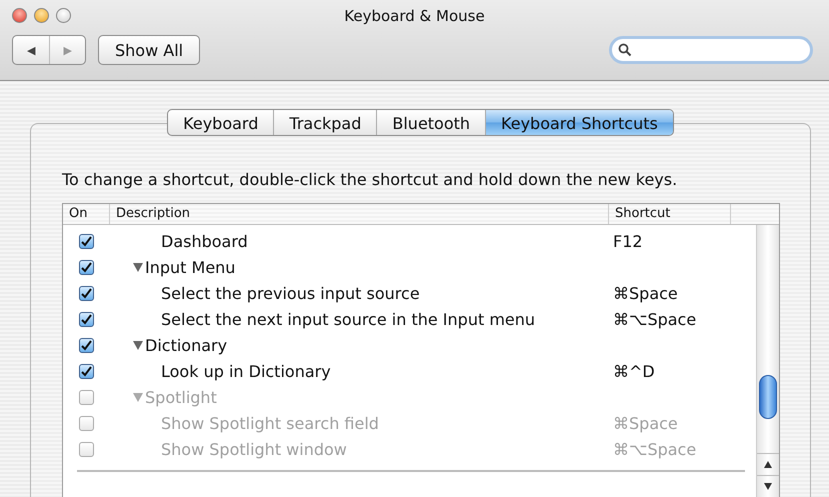 The image size is (829, 497). What do you see at coordinates (767, 361) in the screenshot?
I see `scrollbar` at bounding box center [767, 361].